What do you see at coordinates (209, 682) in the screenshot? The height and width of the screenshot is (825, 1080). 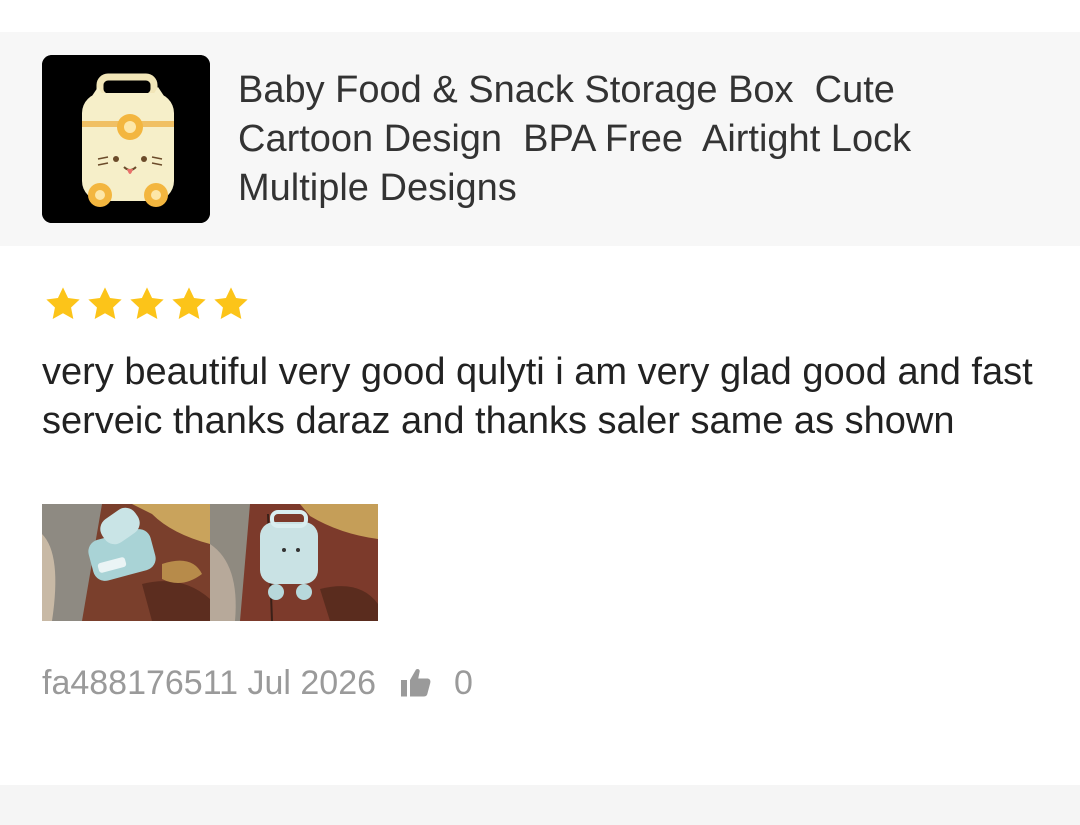 I see `author-date: fa488176511 Jul 2026` at bounding box center [209, 682].